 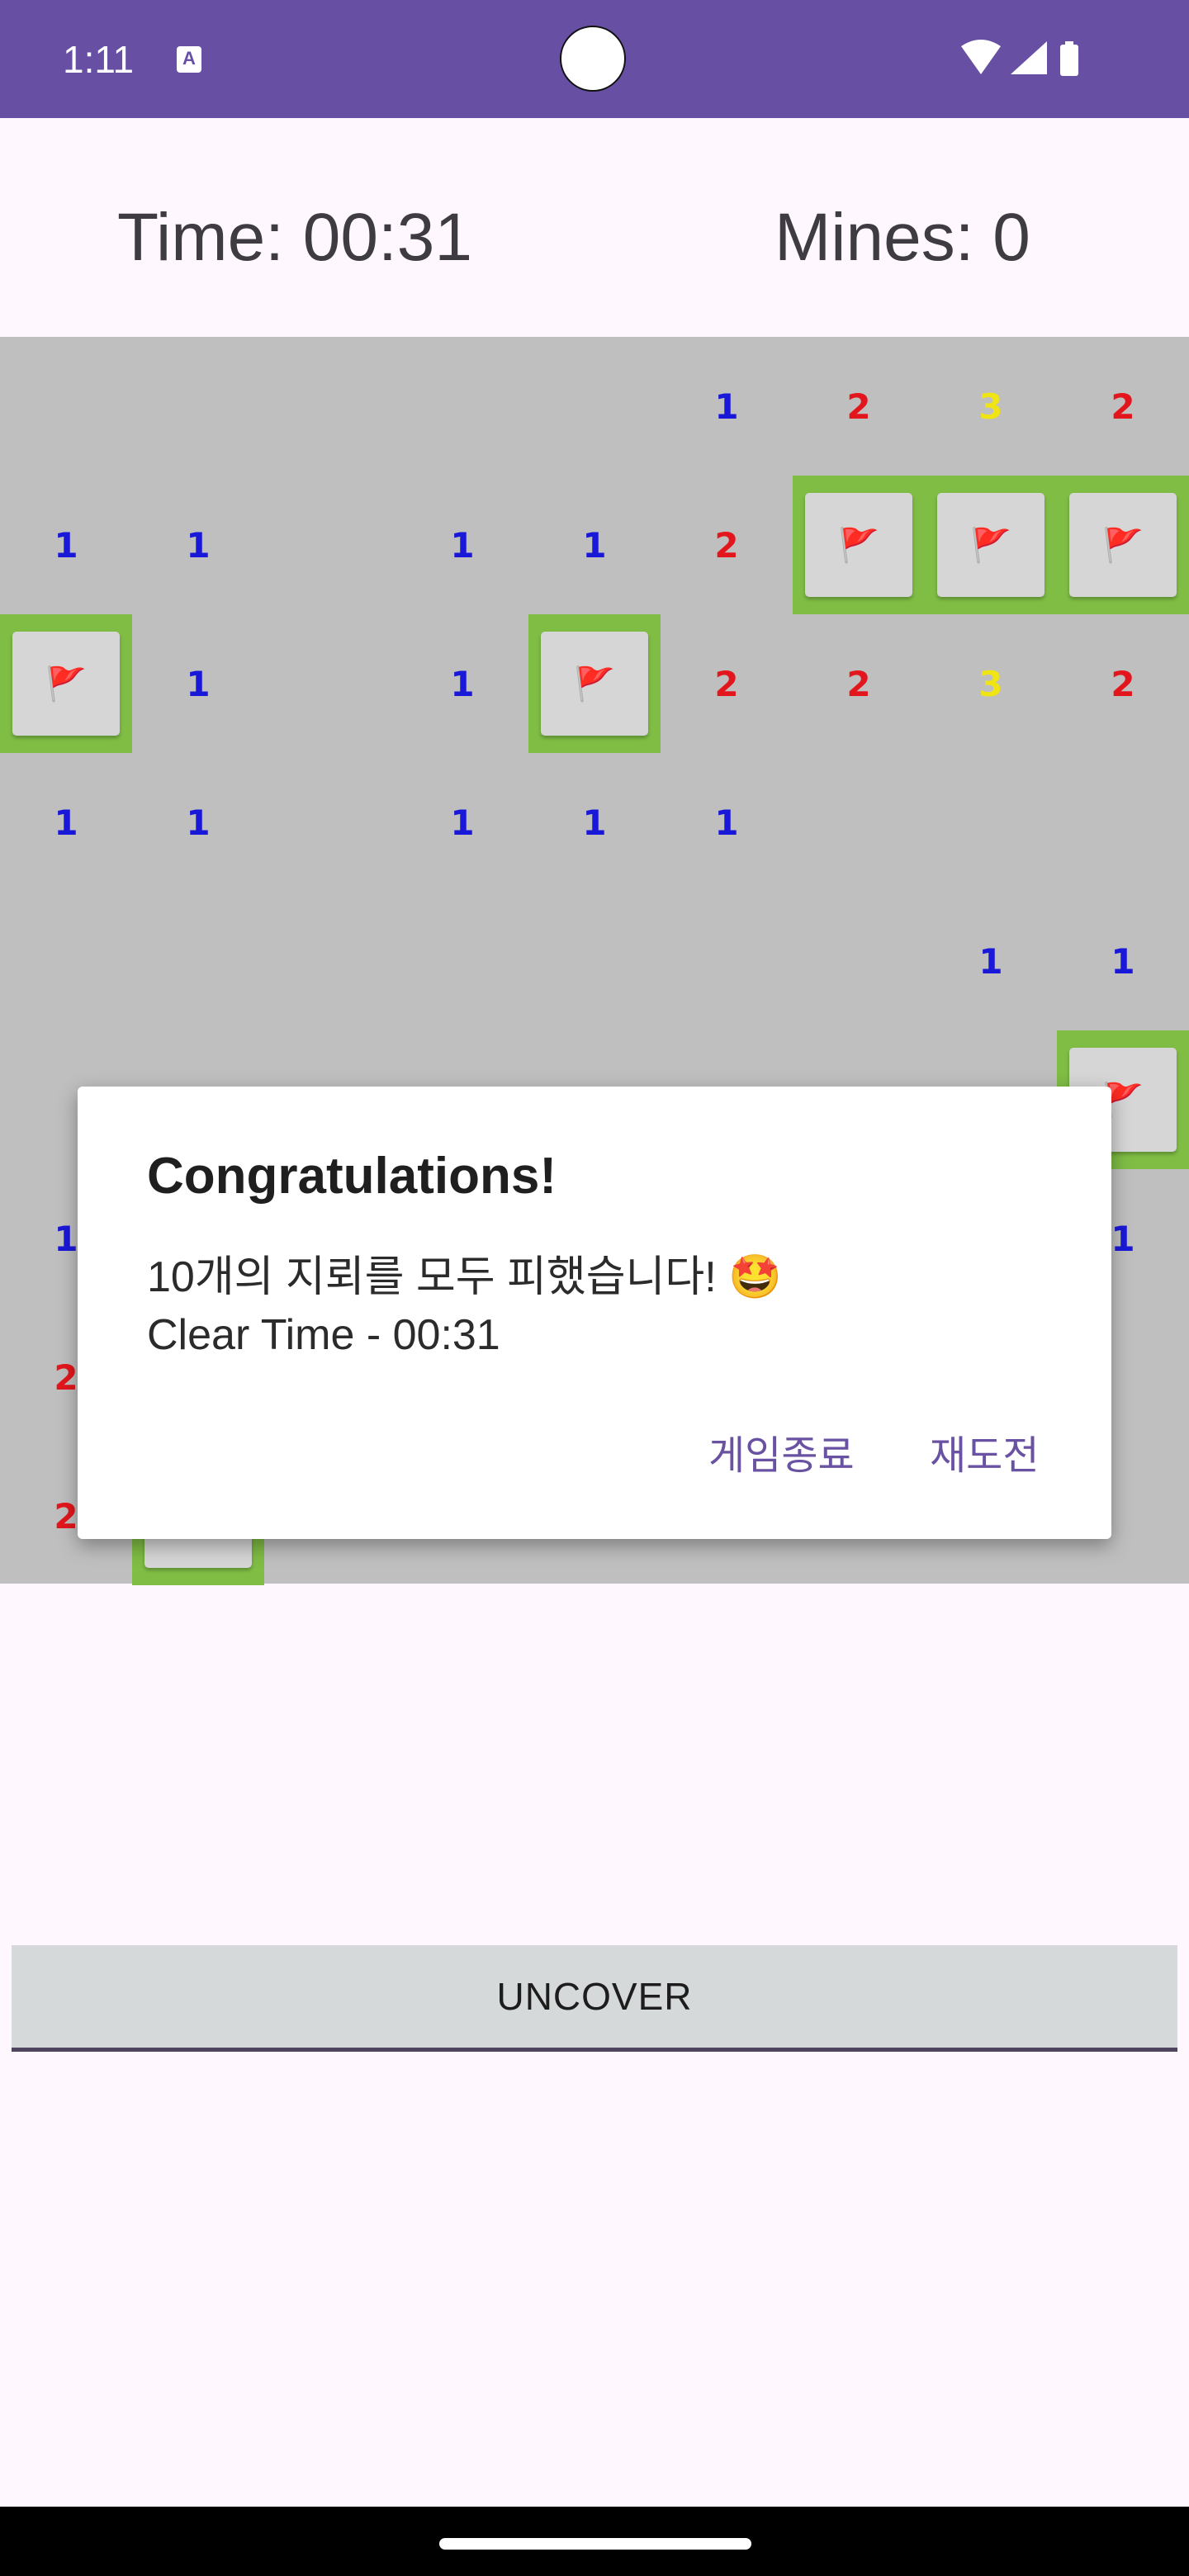 What do you see at coordinates (189, 59) in the screenshot?
I see `a-keyboard-icon: A` at bounding box center [189, 59].